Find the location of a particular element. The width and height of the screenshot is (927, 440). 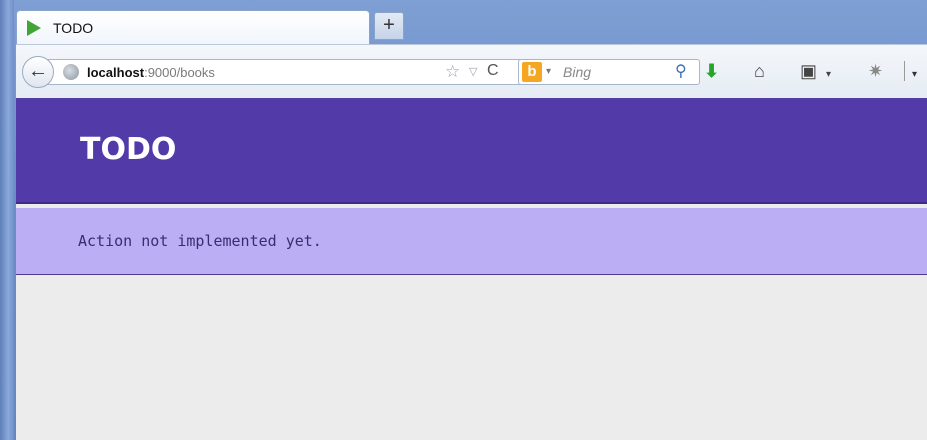

reload-icon: C is located at coordinates (493, 71).